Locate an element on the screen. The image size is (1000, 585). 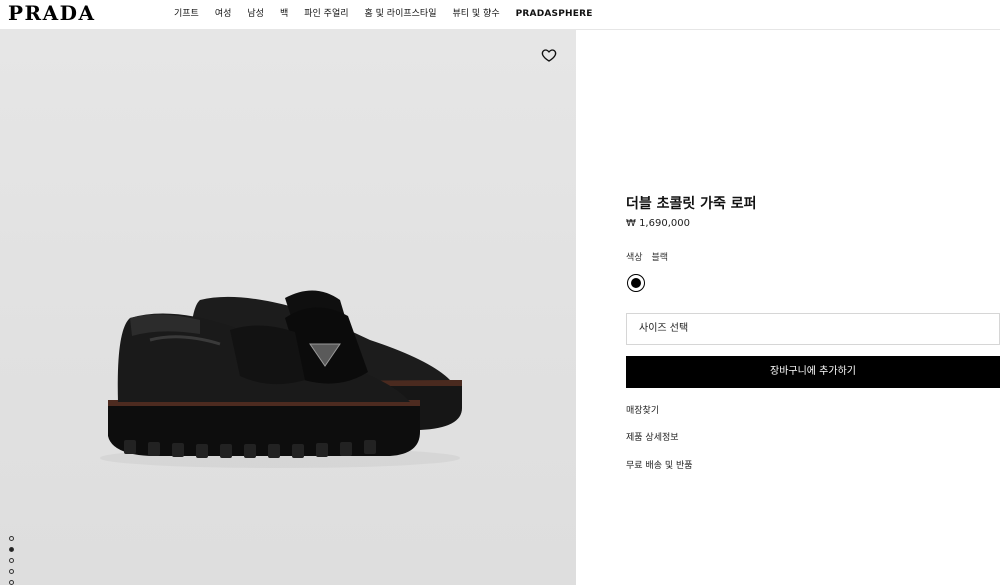
slide-indicator is located at coordinates (11, 560).